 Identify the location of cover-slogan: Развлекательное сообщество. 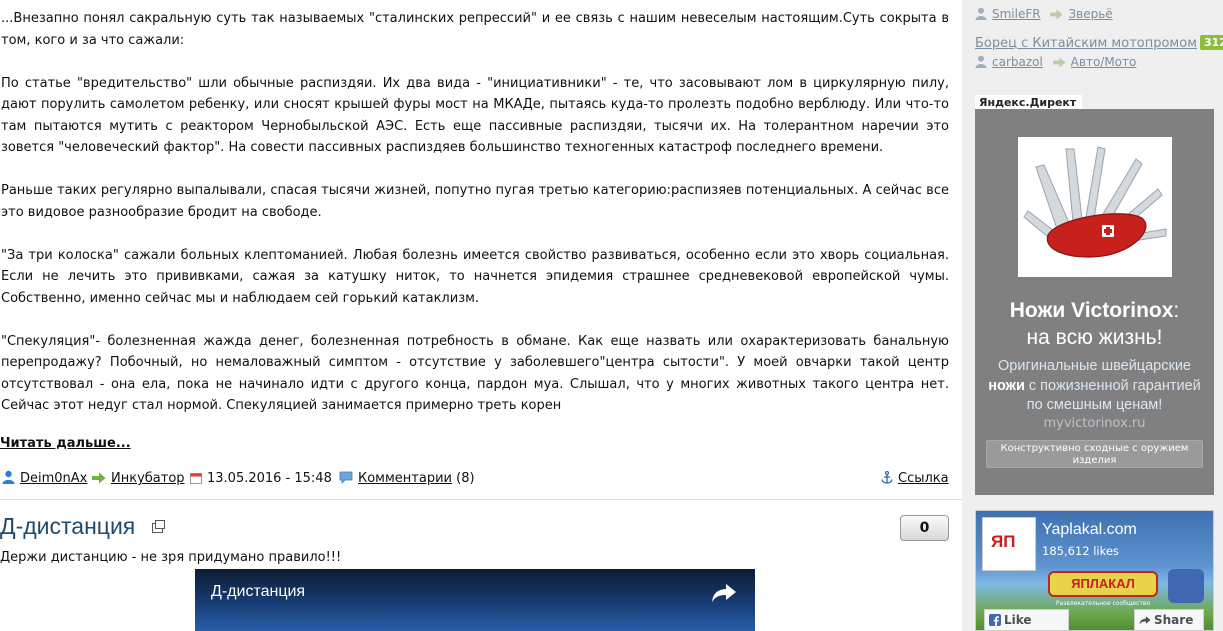
(1103, 603).